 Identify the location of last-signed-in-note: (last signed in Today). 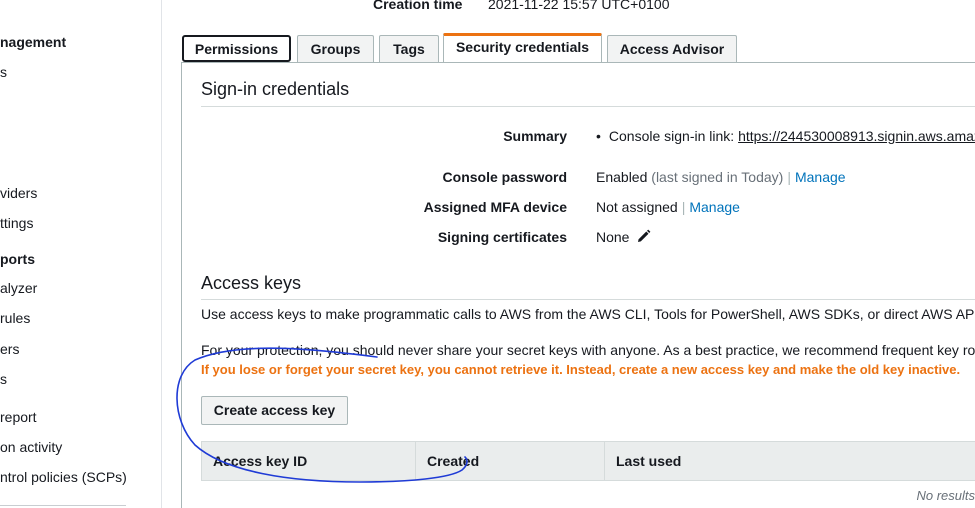
(717, 177).